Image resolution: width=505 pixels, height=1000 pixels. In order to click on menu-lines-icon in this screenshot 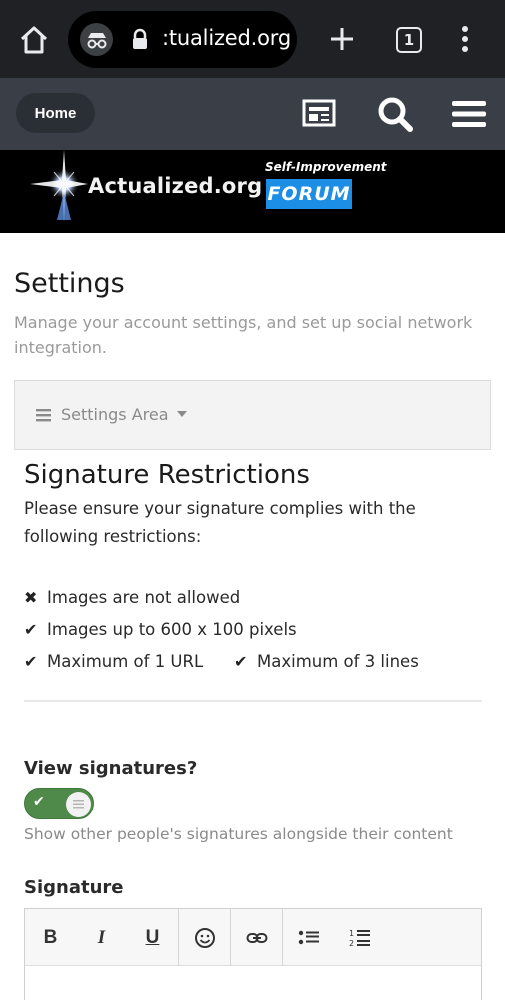, I will do `click(43, 415)`.